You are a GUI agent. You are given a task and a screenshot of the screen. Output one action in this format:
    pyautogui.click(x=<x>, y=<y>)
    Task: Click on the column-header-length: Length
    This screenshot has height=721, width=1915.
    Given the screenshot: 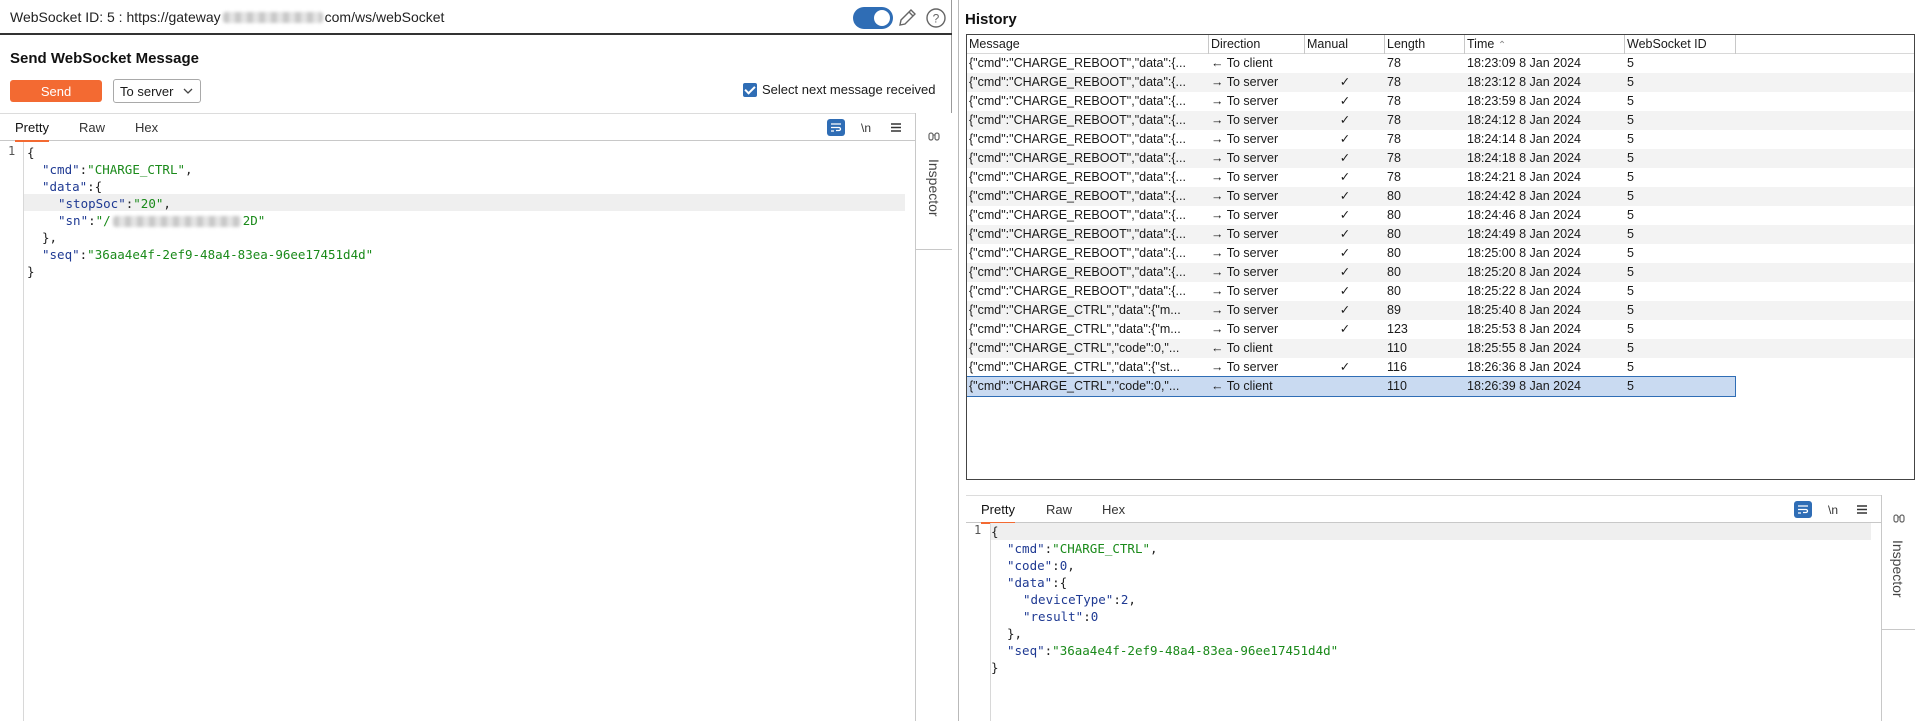 What is the action you would take?
    pyautogui.click(x=1425, y=44)
    